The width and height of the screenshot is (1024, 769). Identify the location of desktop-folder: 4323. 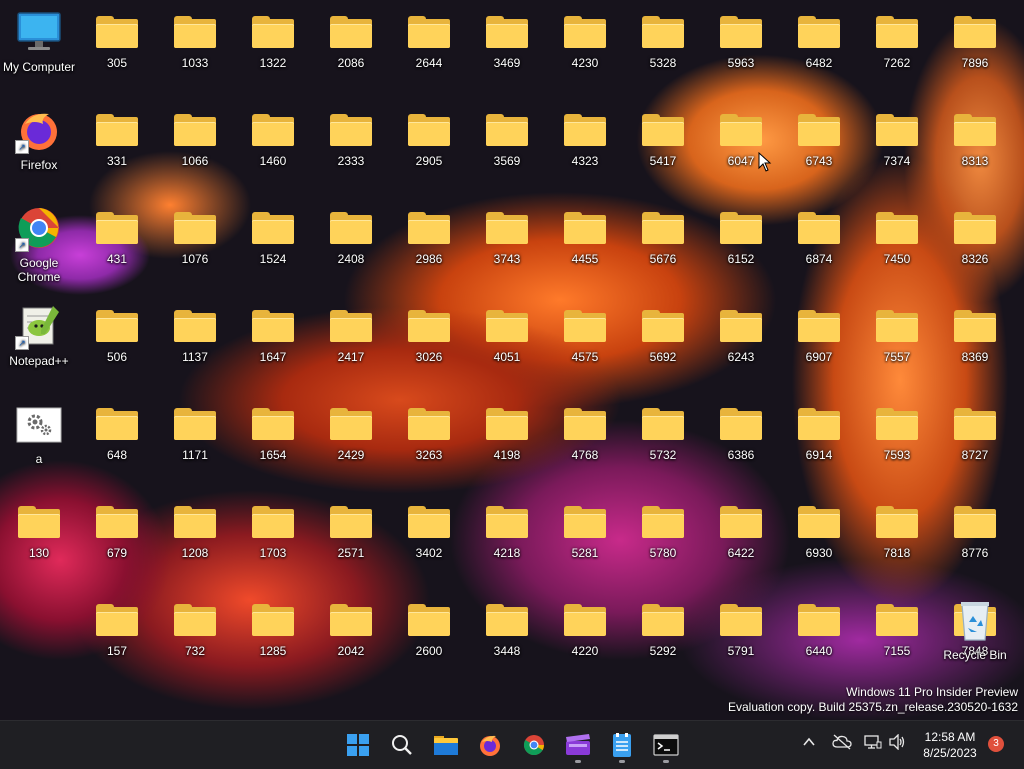
(585, 145).